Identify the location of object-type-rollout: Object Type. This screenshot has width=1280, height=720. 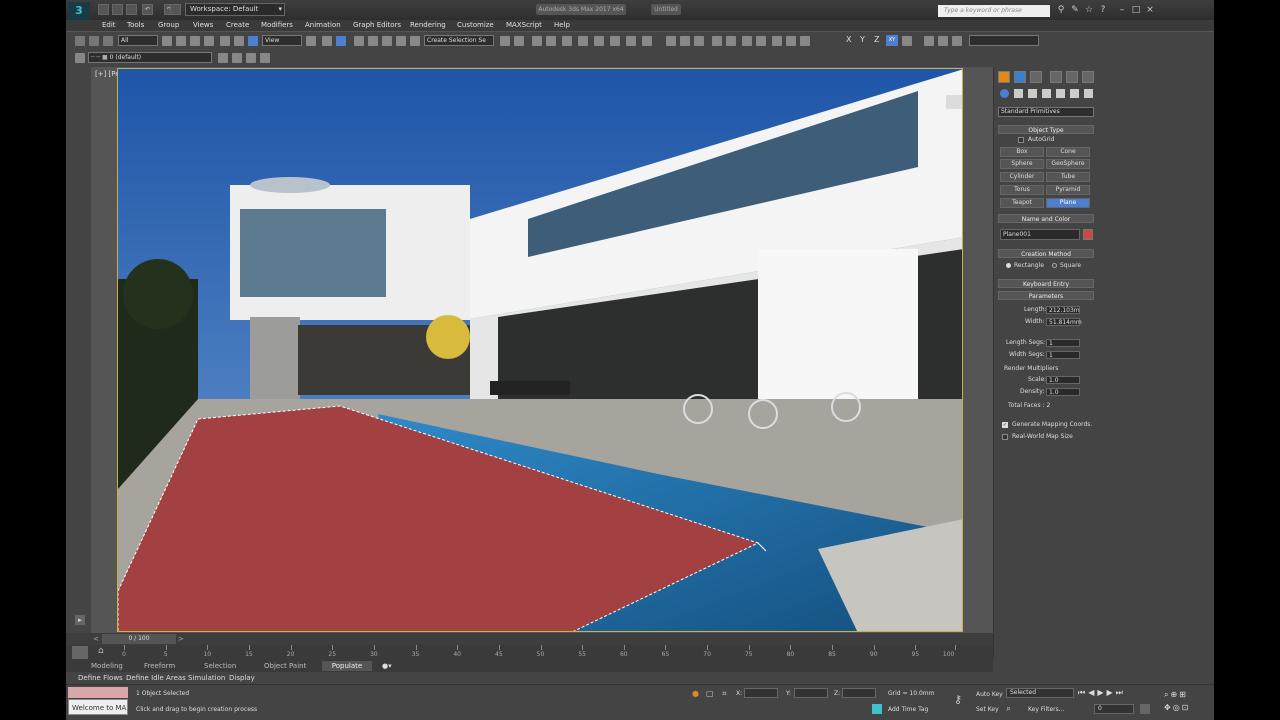
(1046, 129).